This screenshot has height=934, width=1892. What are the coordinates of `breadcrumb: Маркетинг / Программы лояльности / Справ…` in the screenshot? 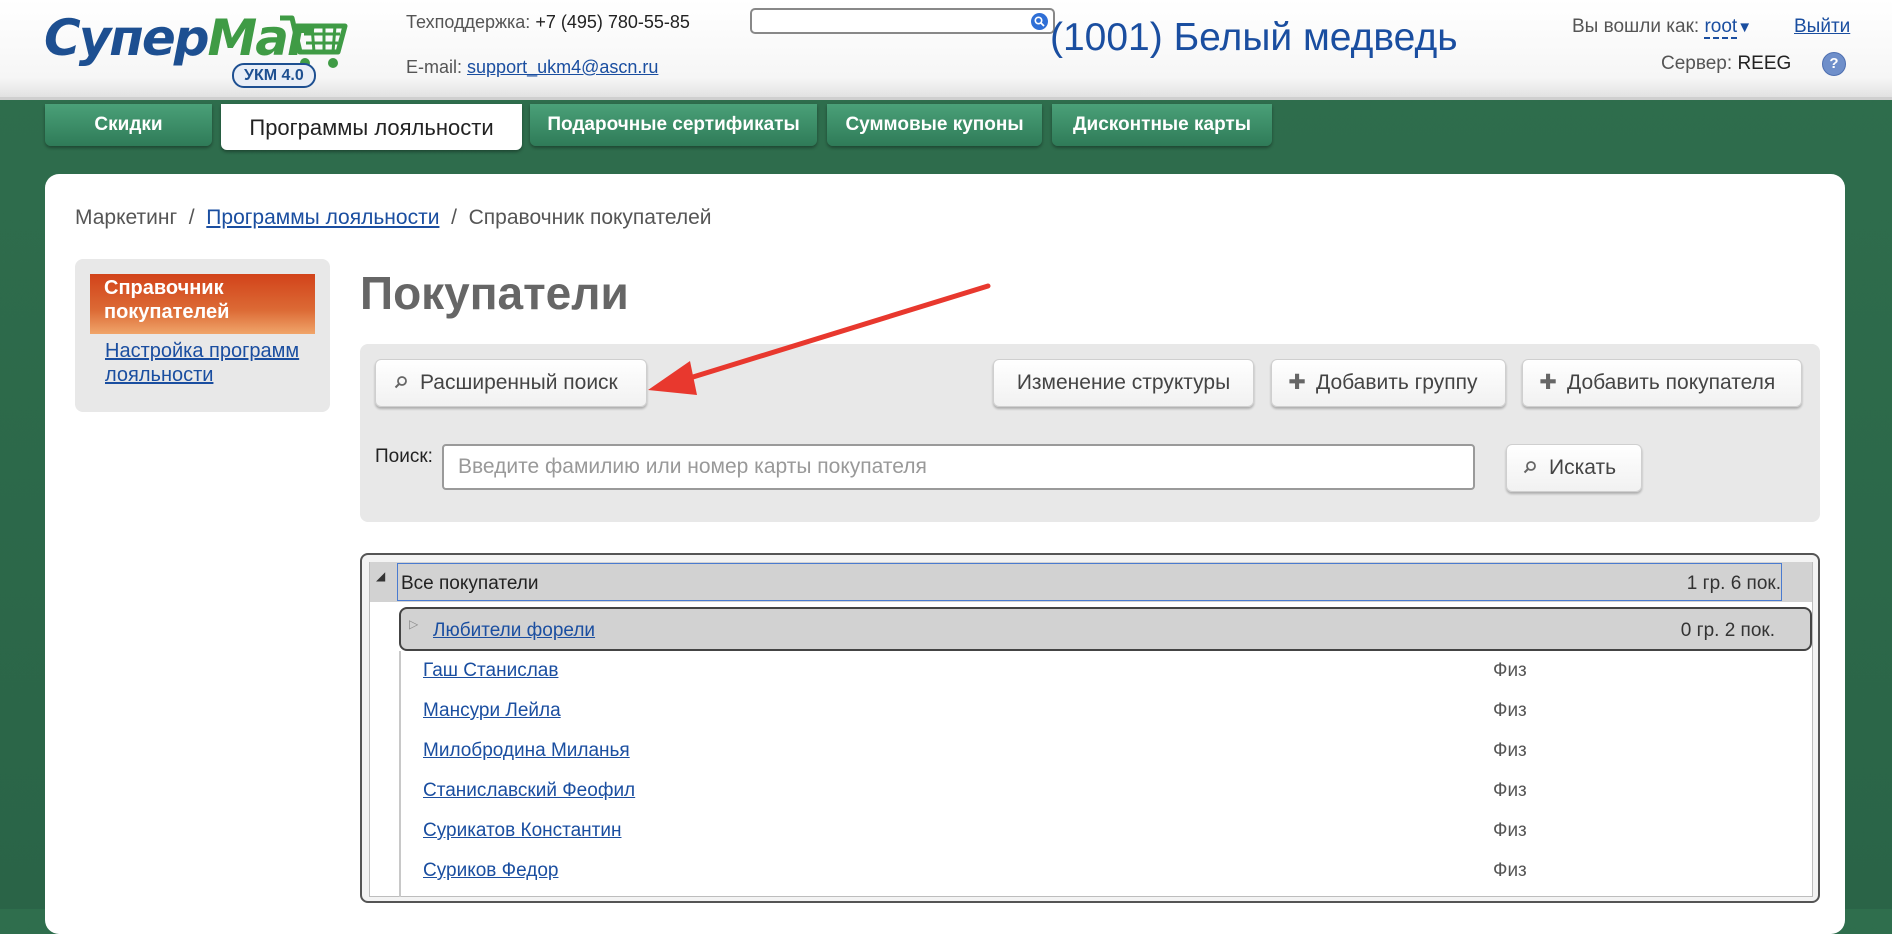 It's located at (393, 217).